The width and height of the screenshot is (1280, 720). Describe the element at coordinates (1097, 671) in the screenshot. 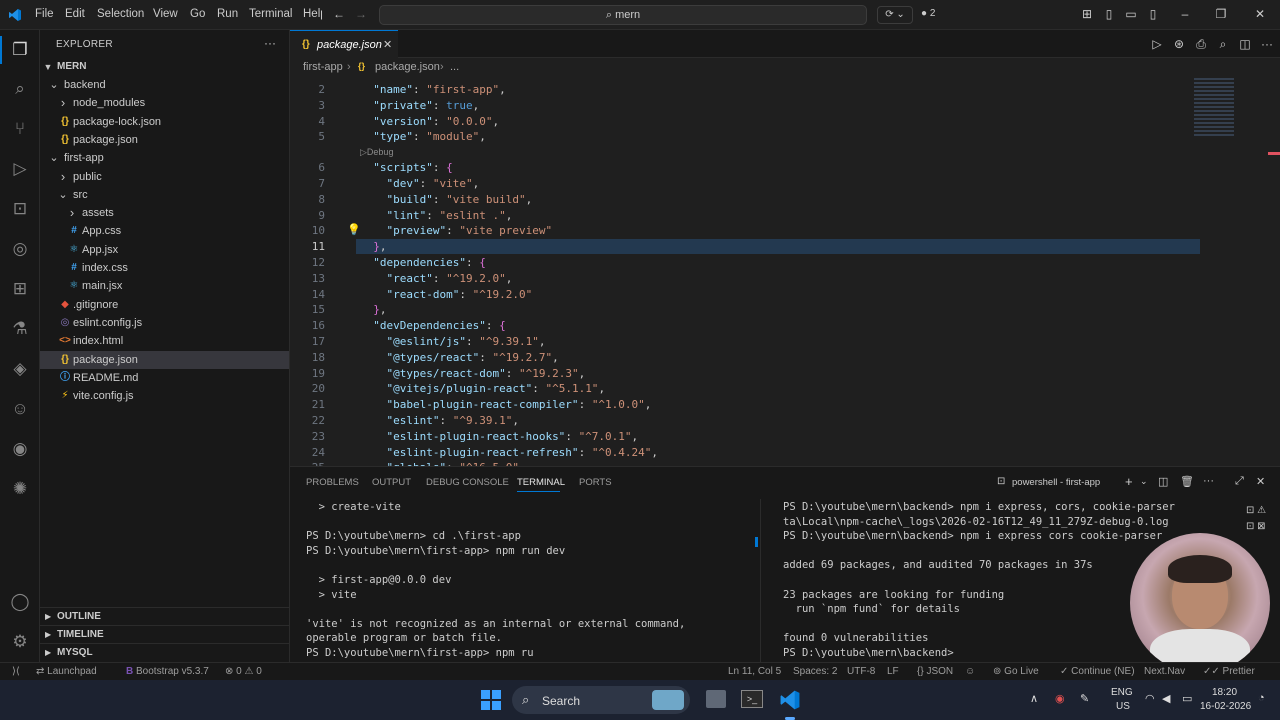

I see `continue-item: ✓ Continue (NE)` at that location.